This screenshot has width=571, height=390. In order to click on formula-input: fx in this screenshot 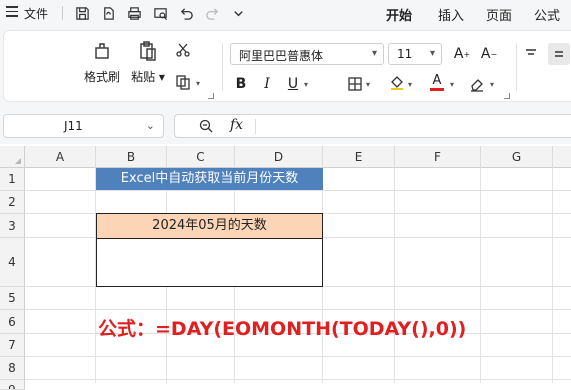, I will do `click(372, 126)`.